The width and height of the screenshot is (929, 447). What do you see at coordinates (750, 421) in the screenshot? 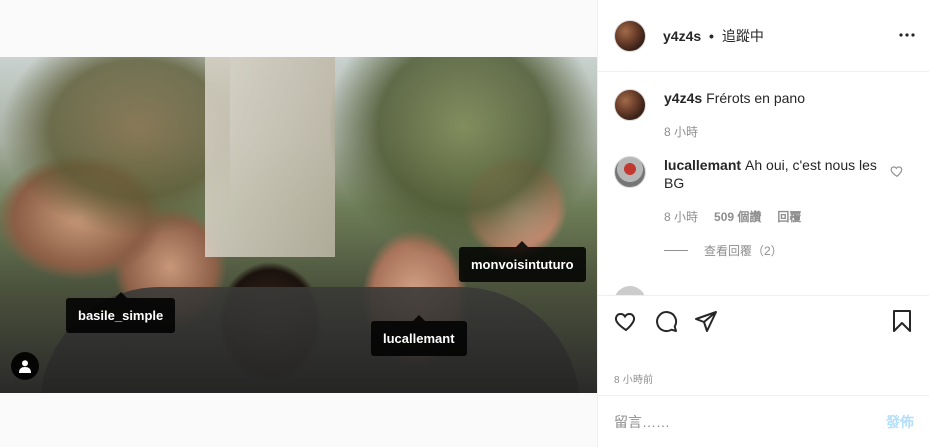
I see `comment-input` at bounding box center [750, 421].